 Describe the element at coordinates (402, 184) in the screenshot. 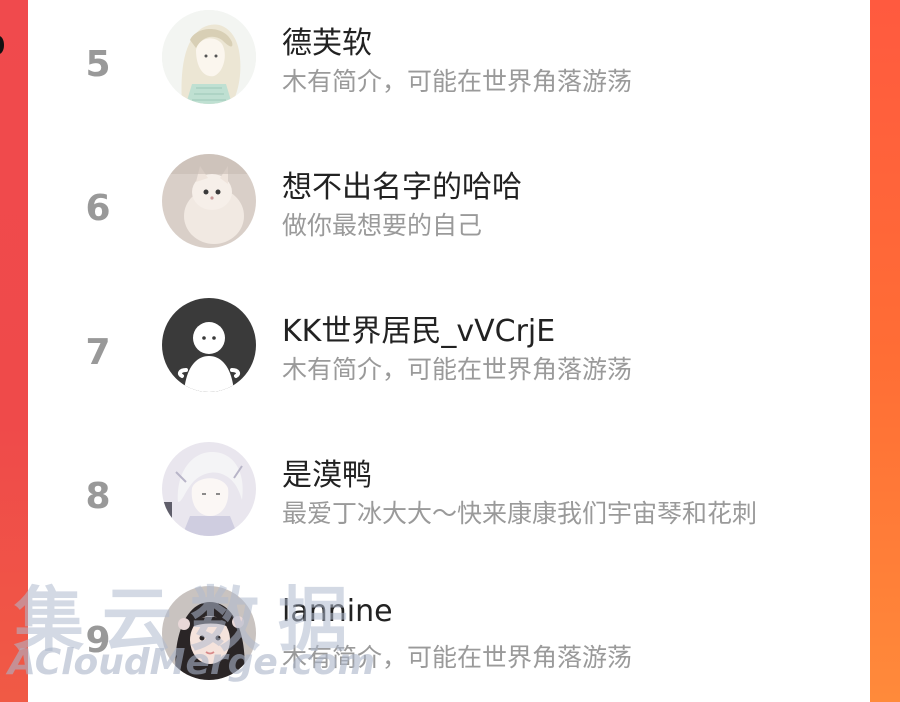

I see `user-name: 想不出名字的哈哈` at that location.